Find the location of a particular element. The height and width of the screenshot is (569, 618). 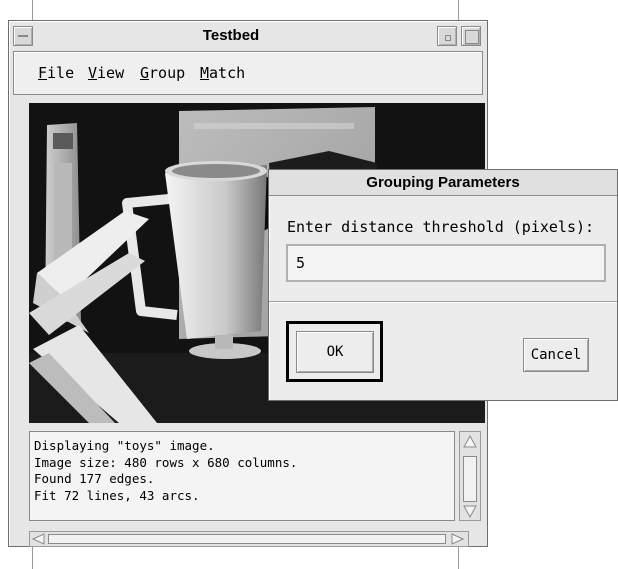

guide-line-right is located at coordinates (458, 10).